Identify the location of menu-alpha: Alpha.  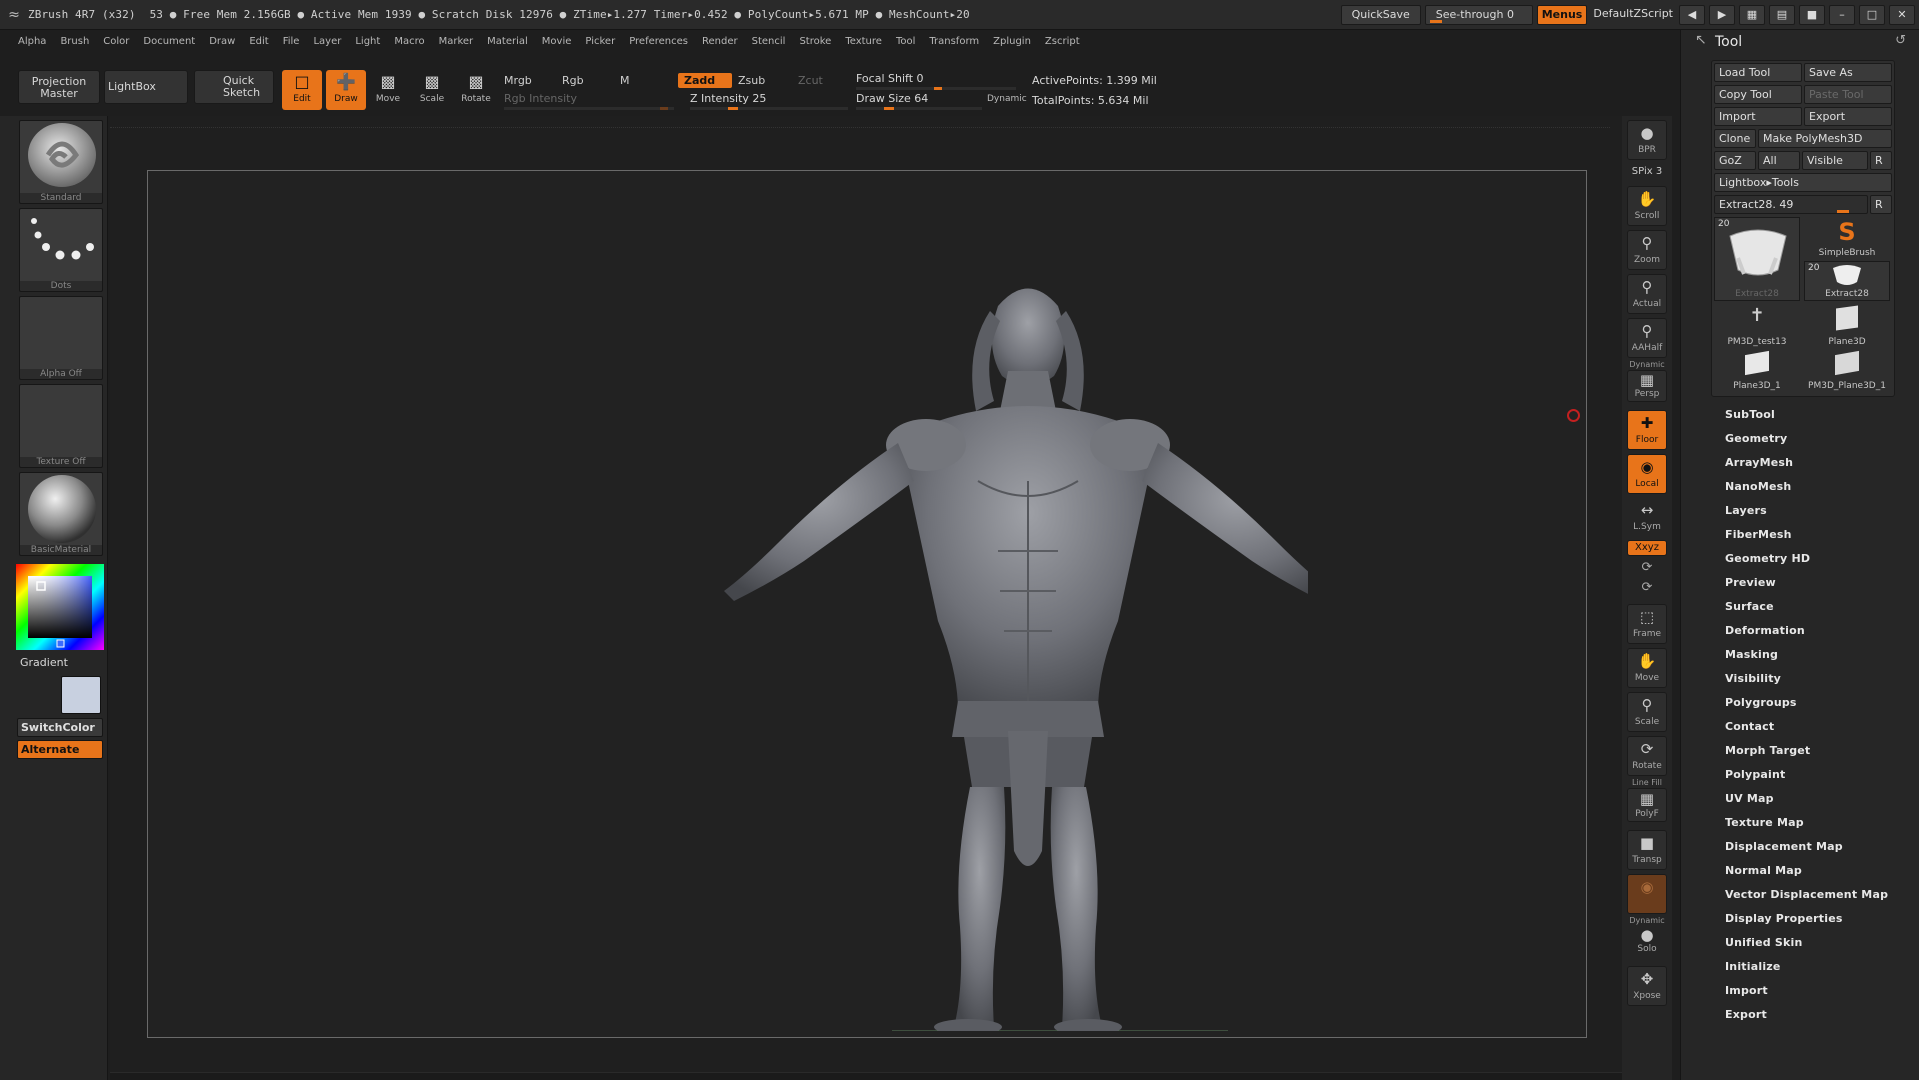
(32, 41).